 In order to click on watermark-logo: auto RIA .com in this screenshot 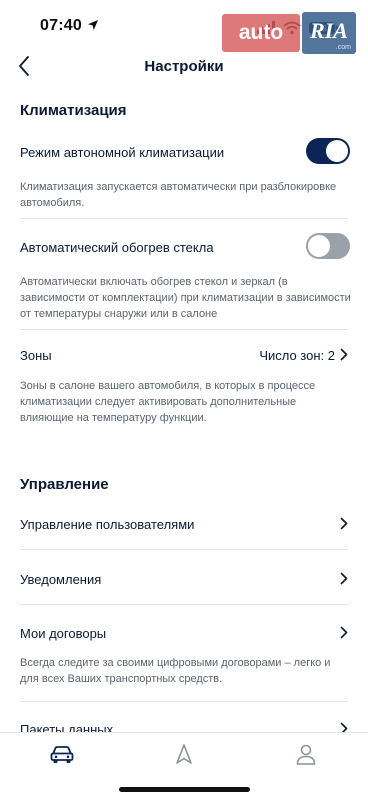, I will do `click(289, 33)`.